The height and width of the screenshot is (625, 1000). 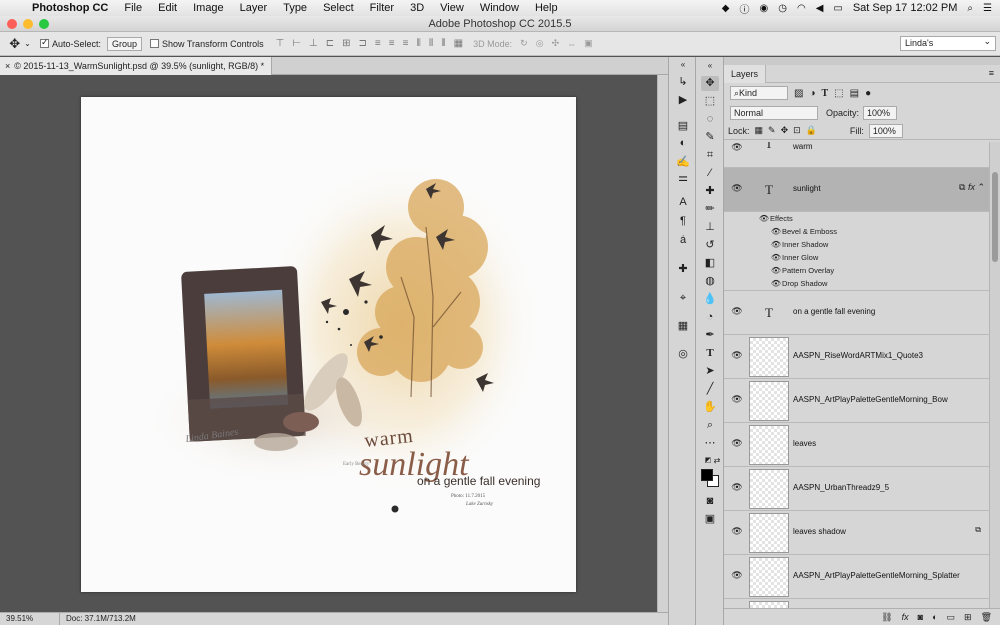 I want to click on layers-scroll-thumb, so click(x=995, y=217).